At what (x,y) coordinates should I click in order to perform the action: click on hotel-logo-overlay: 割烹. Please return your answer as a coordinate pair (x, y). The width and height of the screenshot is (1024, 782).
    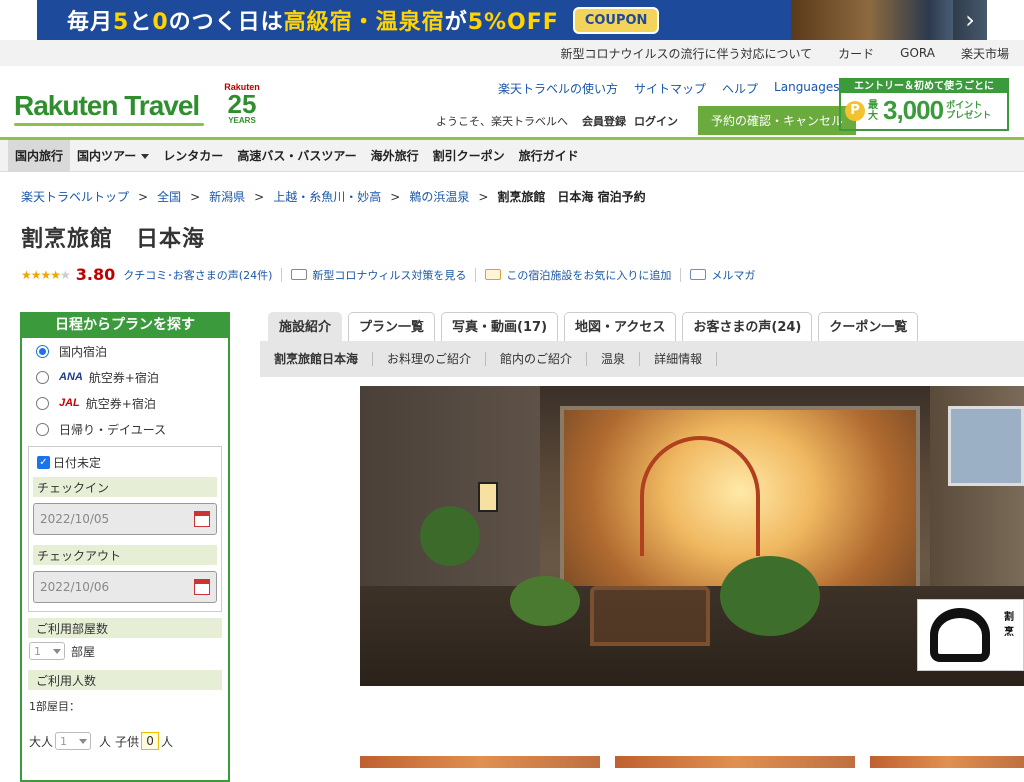
    Looking at the image, I should click on (970, 635).